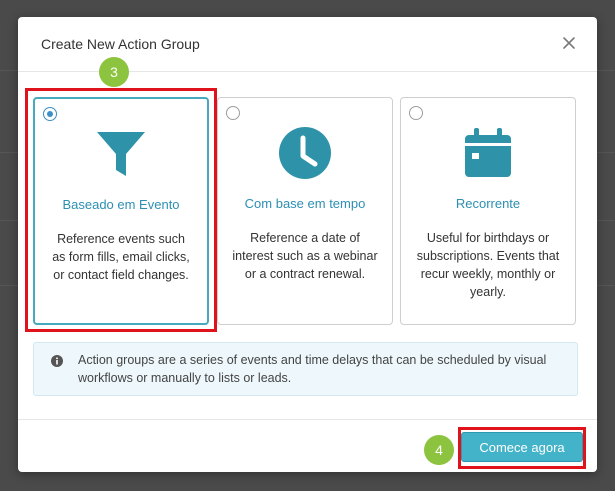  What do you see at coordinates (569, 43) in the screenshot?
I see `close-icon` at bounding box center [569, 43].